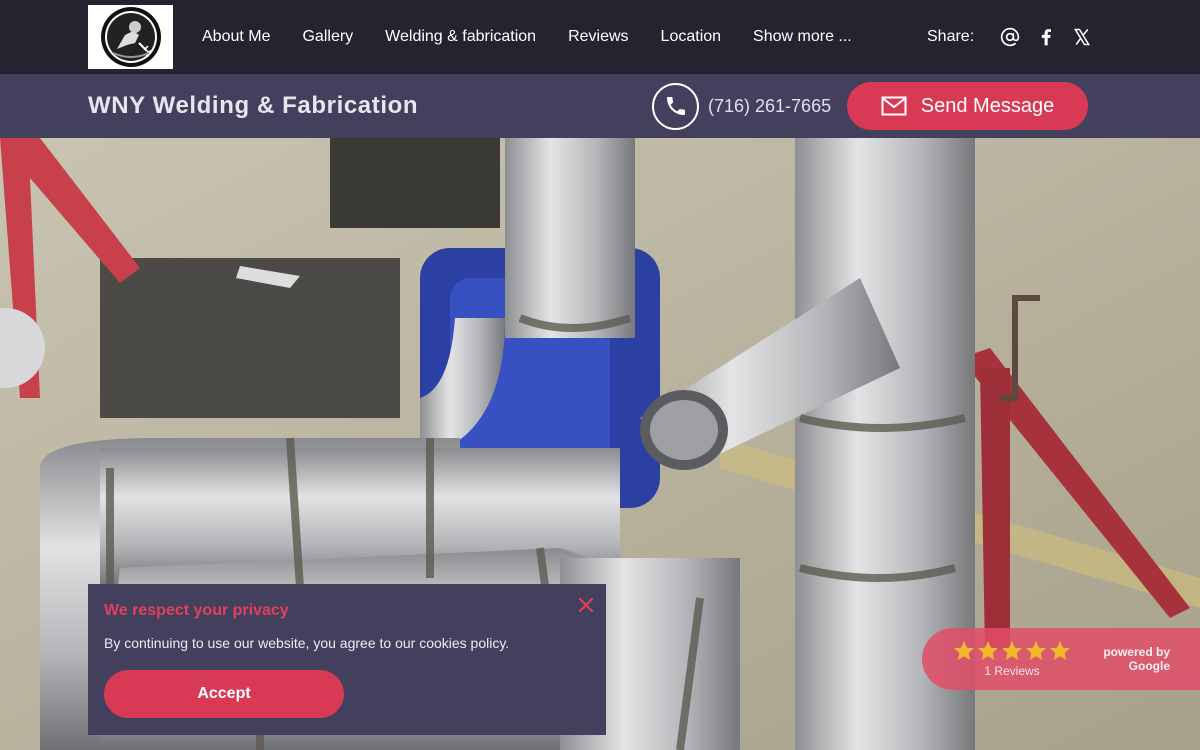 This screenshot has height=750, width=1200. I want to click on google-reviews-badge: 1 Reviews powered by Google, so click(1061, 659).